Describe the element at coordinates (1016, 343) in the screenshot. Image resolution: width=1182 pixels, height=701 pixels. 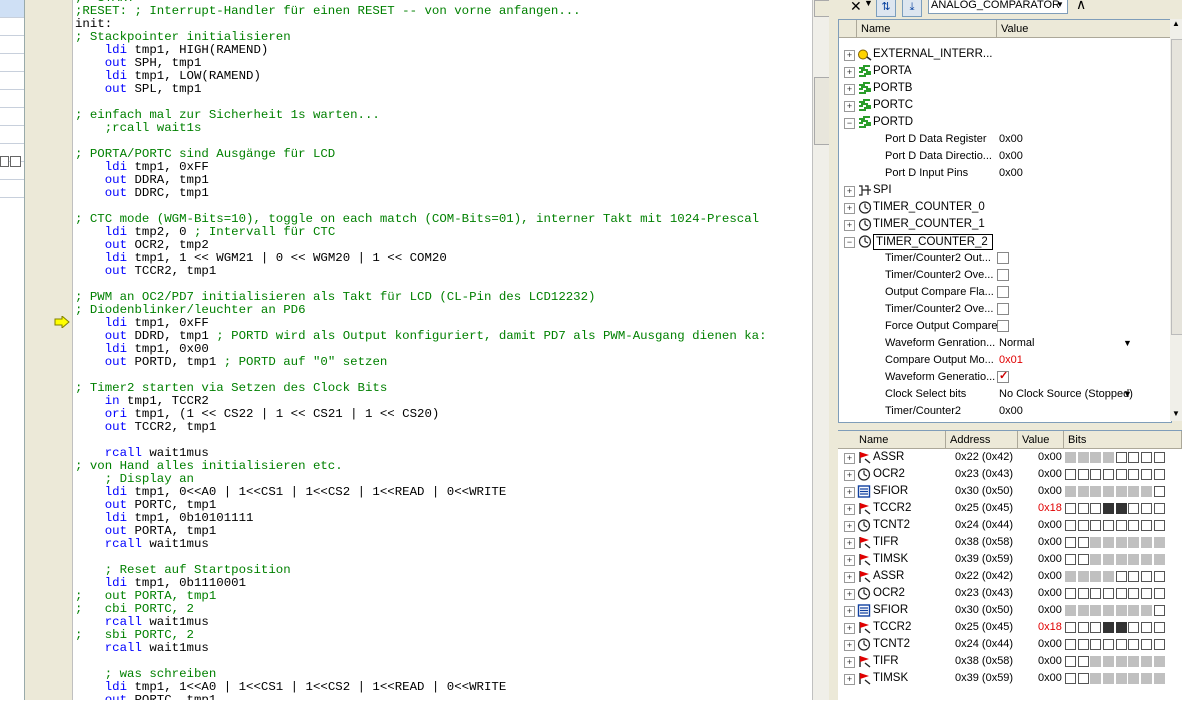
I see `io-field-select: Normal` at that location.